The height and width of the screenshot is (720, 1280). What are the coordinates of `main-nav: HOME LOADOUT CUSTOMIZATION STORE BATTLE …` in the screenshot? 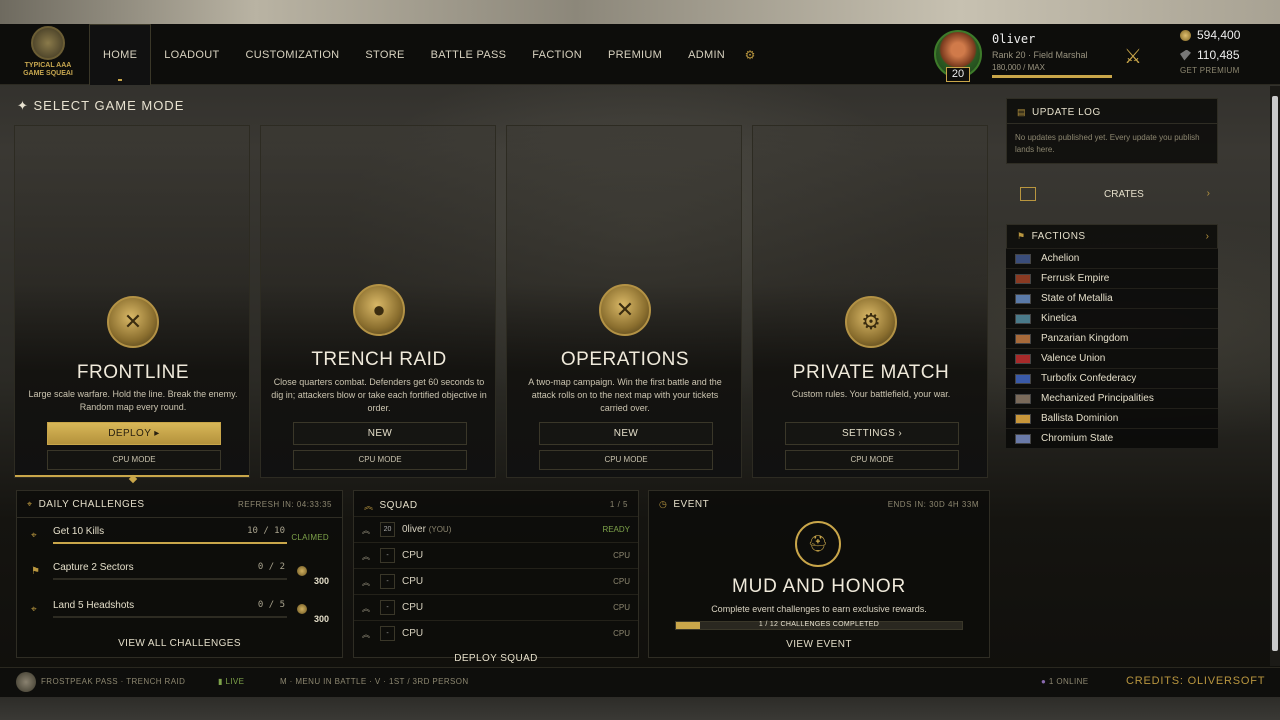 It's located at (425, 54).